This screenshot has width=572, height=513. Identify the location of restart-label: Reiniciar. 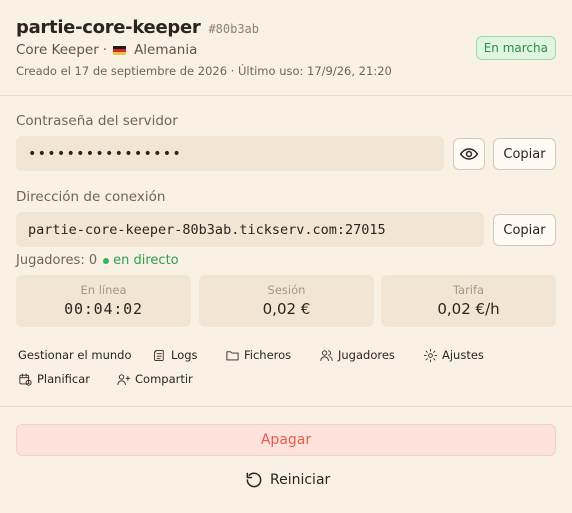
(300, 480).